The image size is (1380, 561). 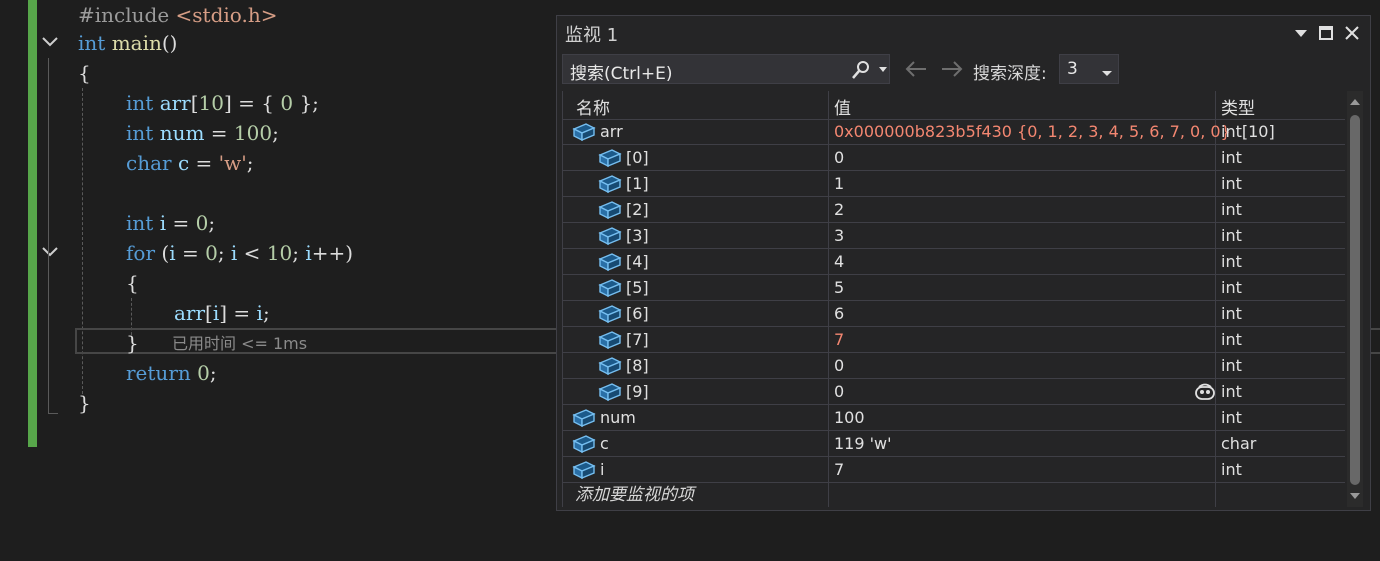 I want to click on watch-row: c 119 'w' char, so click(x=953, y=444).